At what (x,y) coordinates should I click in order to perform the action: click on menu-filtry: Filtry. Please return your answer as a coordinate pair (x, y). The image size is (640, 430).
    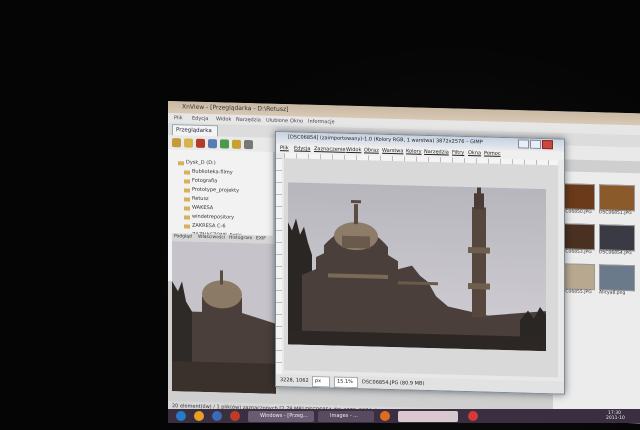
    Looking at the image, I should click on (458, 153).